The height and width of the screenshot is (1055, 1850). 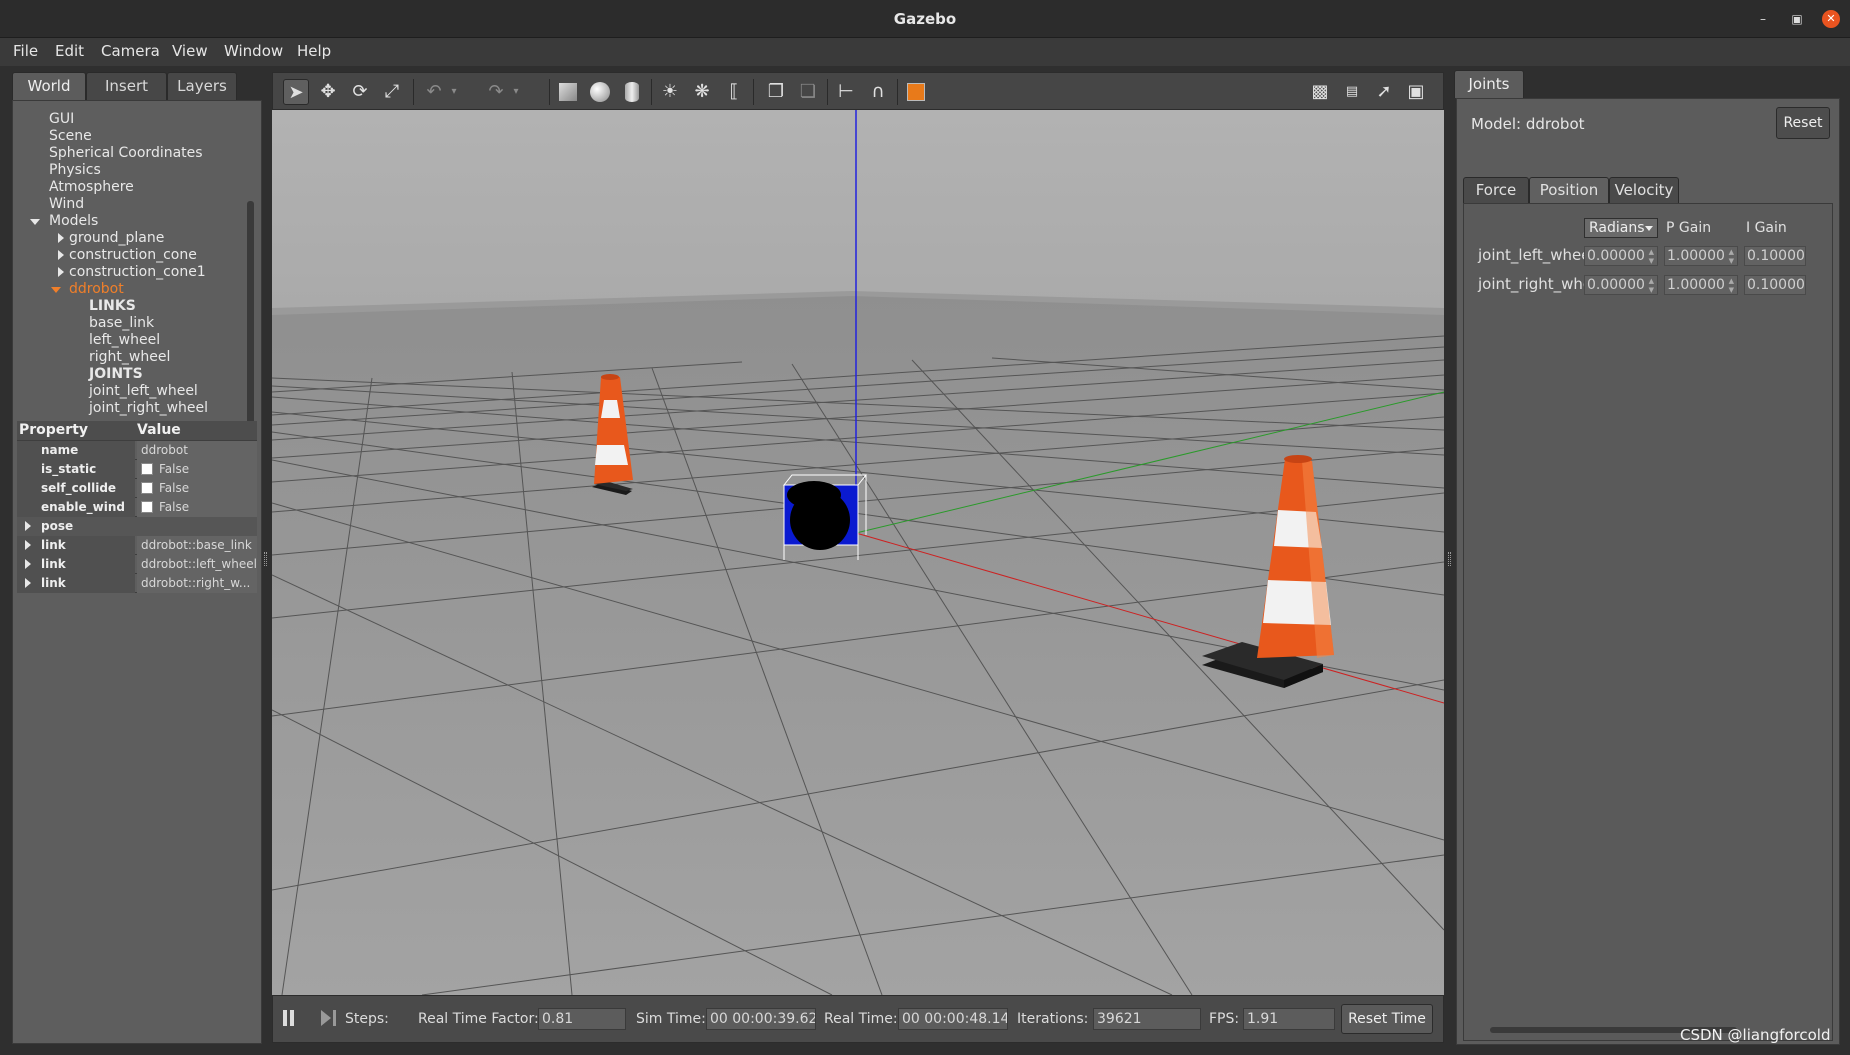 I want to click on align-icon: ⊢, so click(x=846, y=92).